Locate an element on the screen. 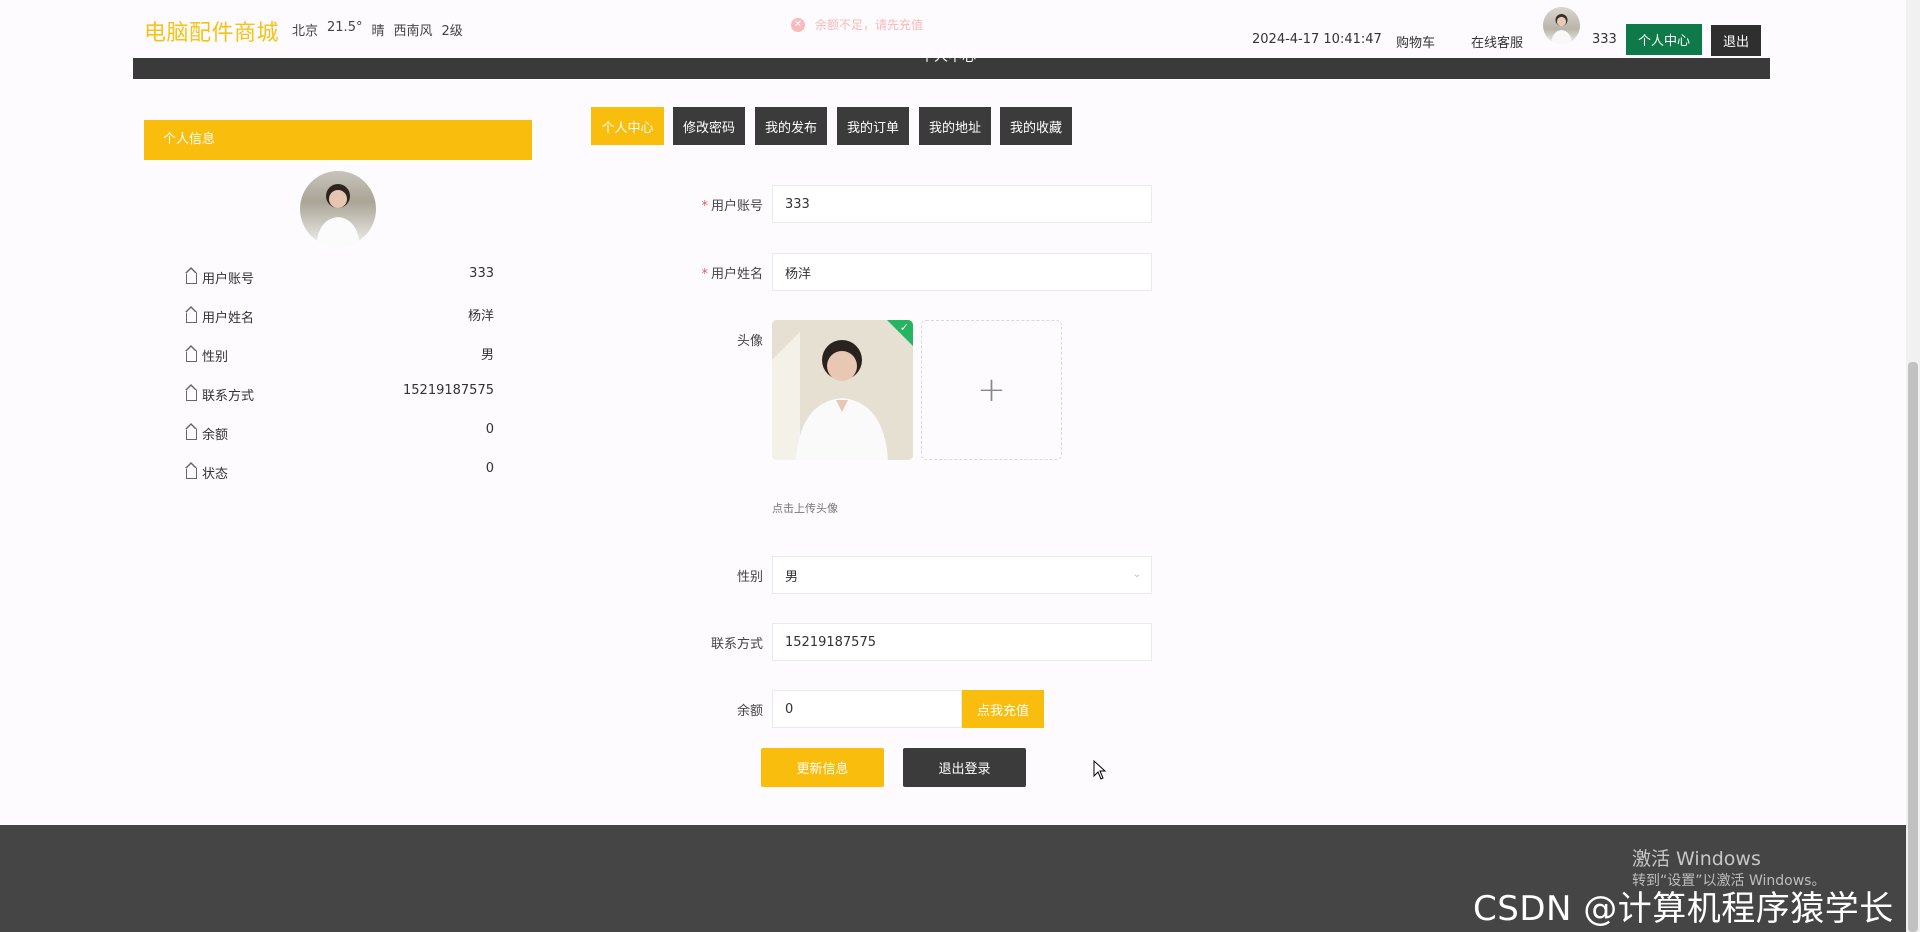 Image resolution: width=1920 pixels, height=932 pixels. info-row-balance: 余额 0 is located at coordinates (339, 433).